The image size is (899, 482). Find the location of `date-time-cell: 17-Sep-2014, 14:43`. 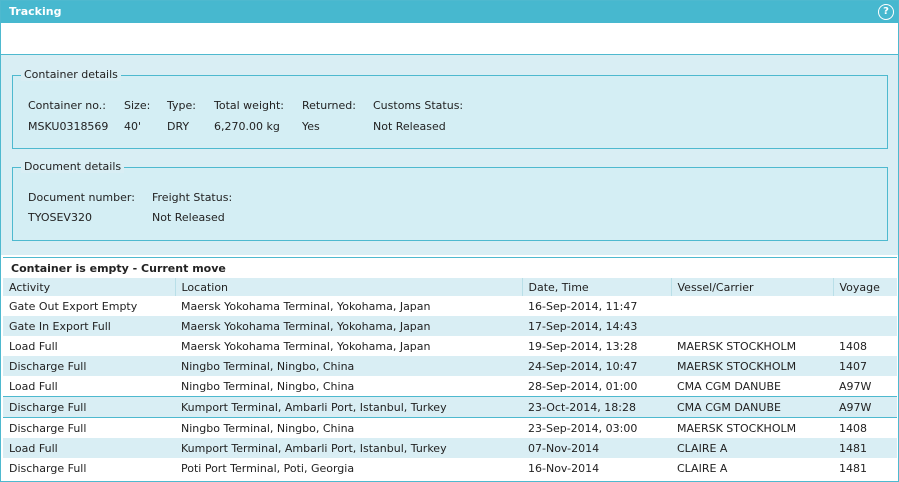

date-time-cell: 17-Sep-2014, 14:43 is located at coordinates (596, 326).